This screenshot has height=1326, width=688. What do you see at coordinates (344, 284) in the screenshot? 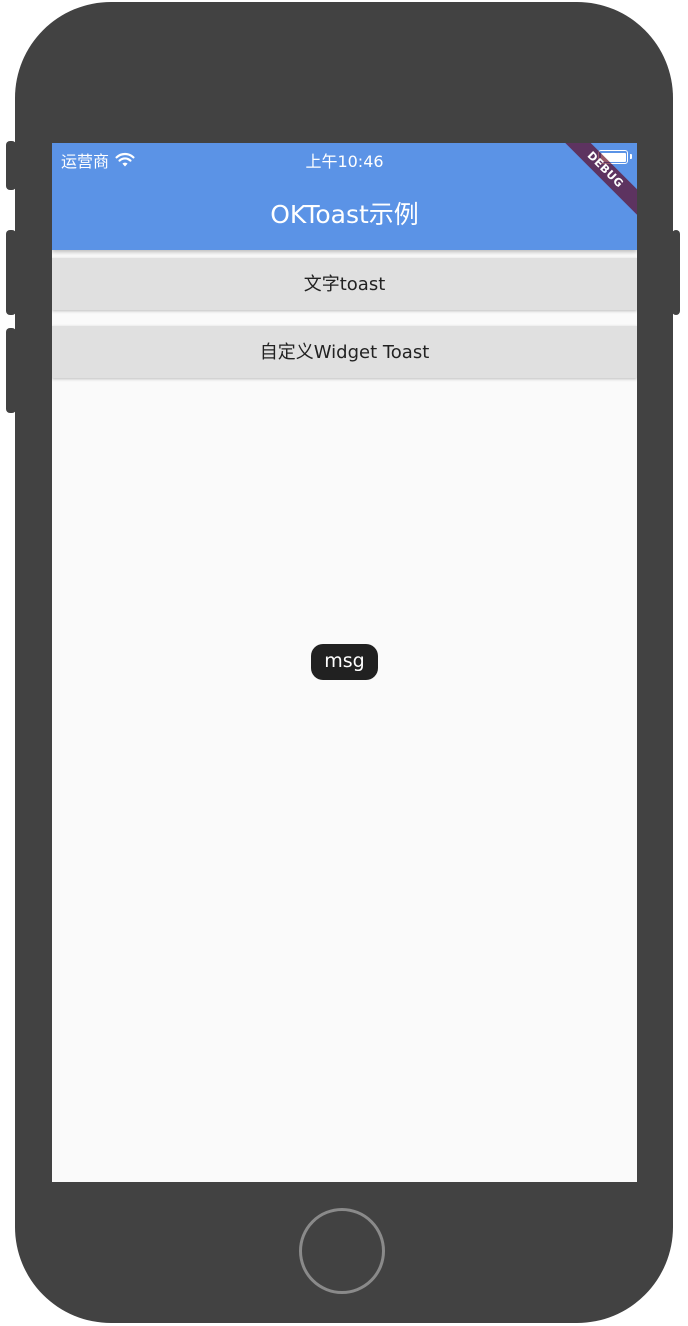
I see `text-toast-button: 文字toast` at bounding box center [344, 284].